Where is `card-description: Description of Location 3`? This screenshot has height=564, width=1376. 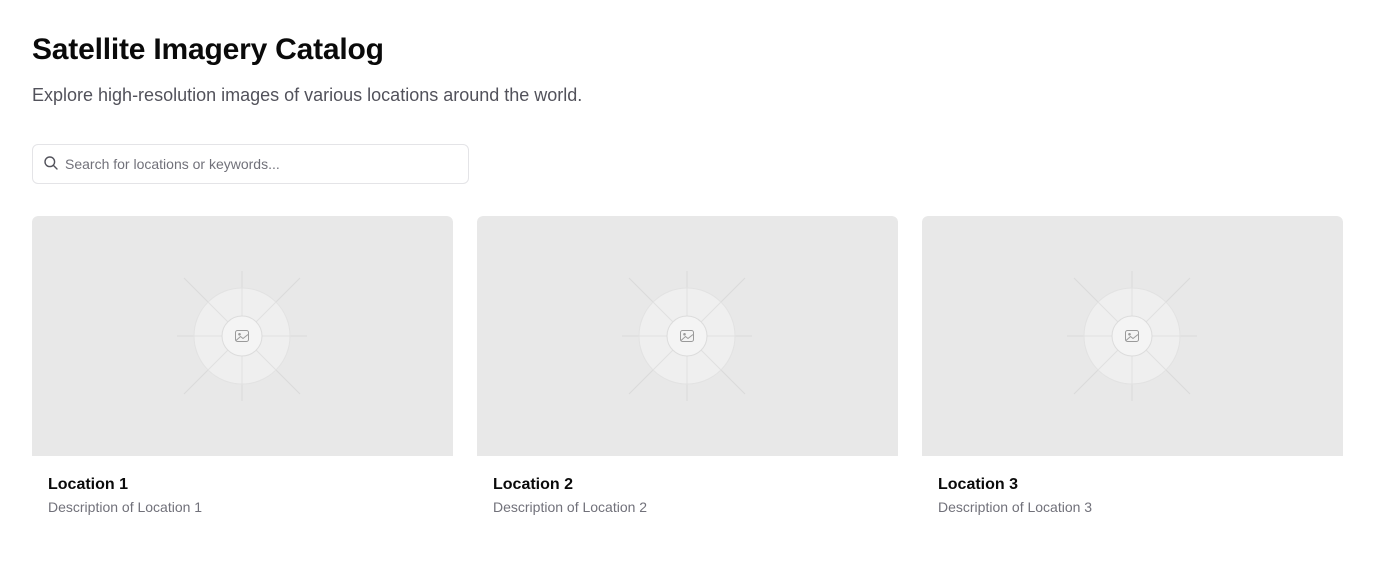 card-description: Description of Location 3 is located at coordinates (1015, 507).